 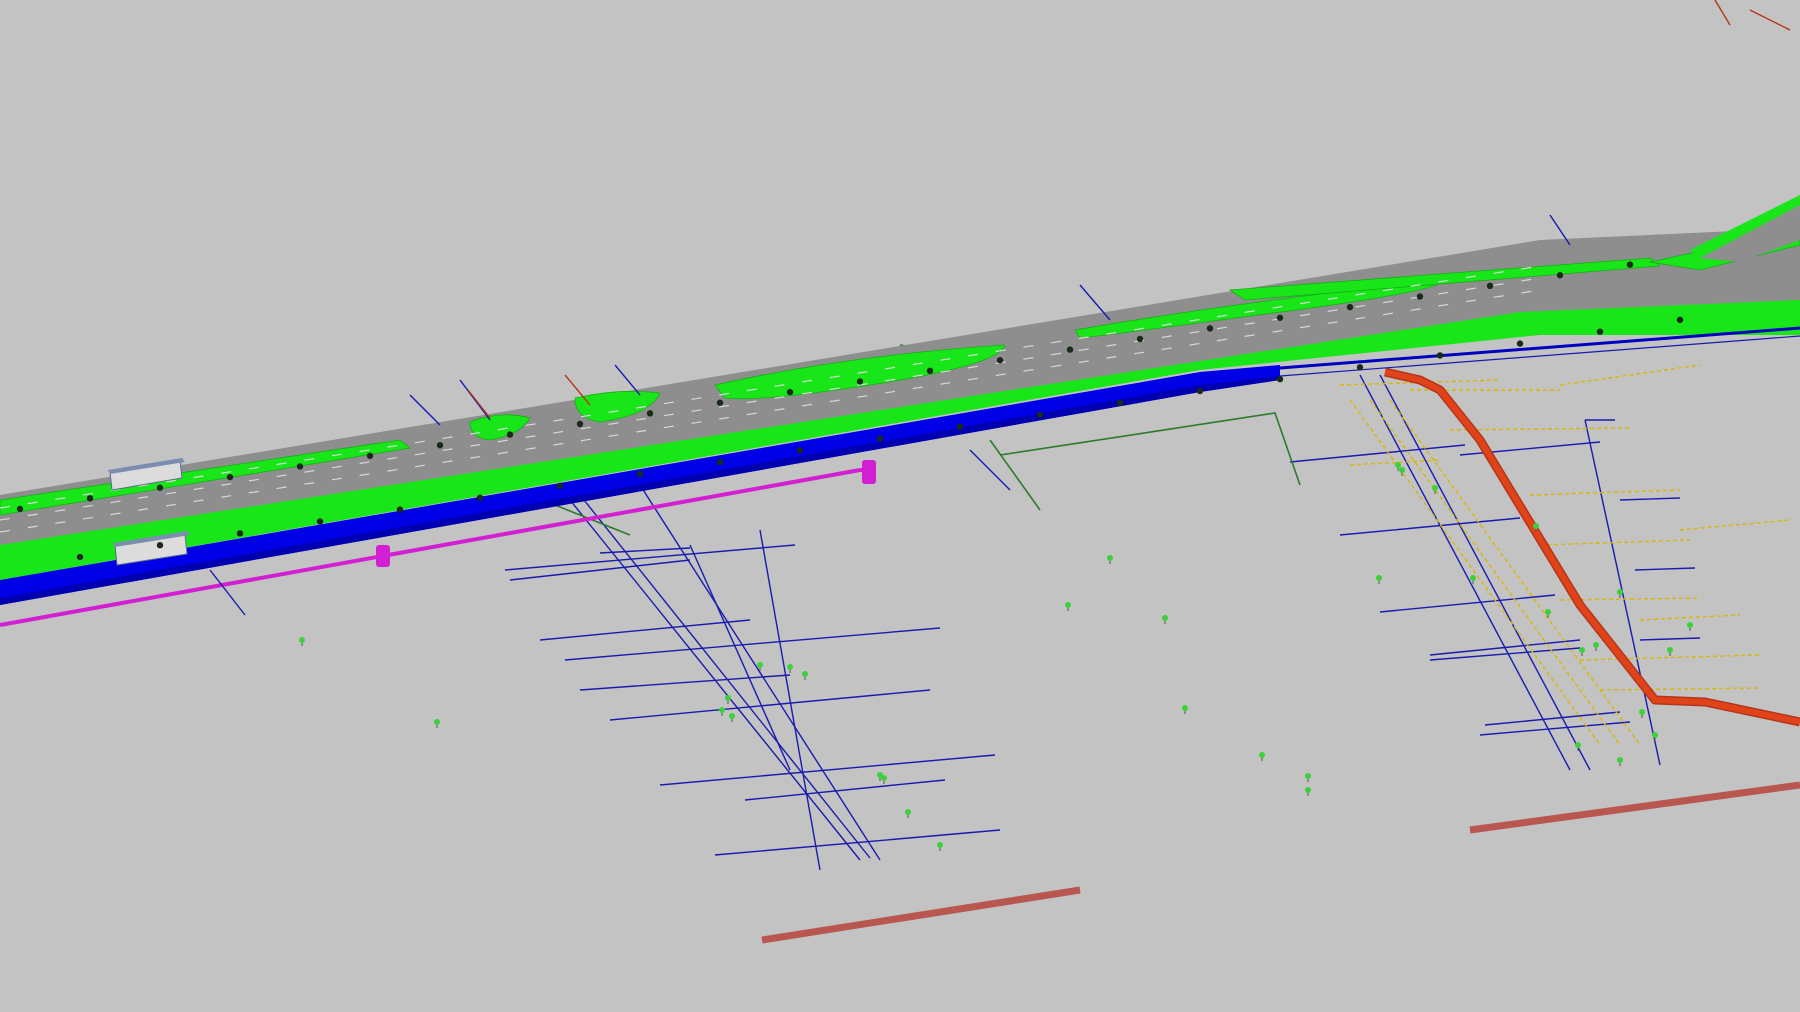 I want to click on gas-main, so click(x=1591, y=547).